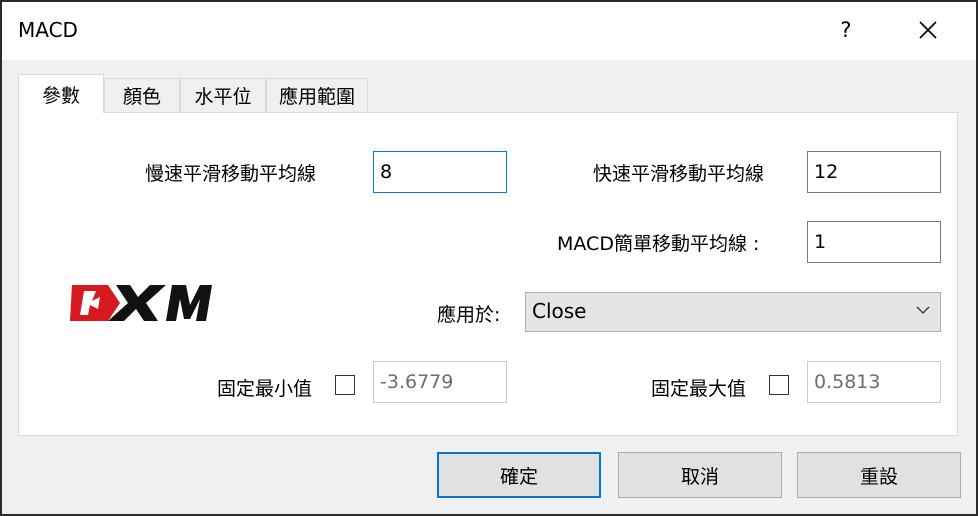 The width and height of the screenshot is (978, 516). I want to click on title-bar: MACD ?, so click(489, 31).